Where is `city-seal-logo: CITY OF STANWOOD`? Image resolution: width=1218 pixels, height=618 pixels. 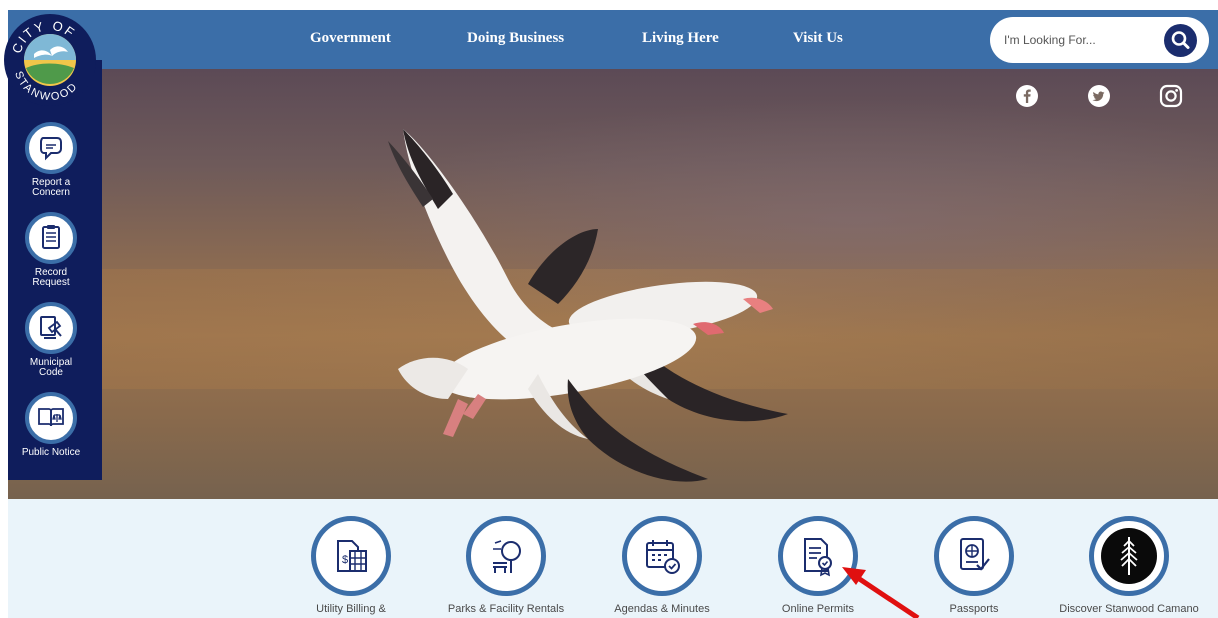
city-seal-logo: CITY OF STANWOOD is located at coordinates (44, 61).